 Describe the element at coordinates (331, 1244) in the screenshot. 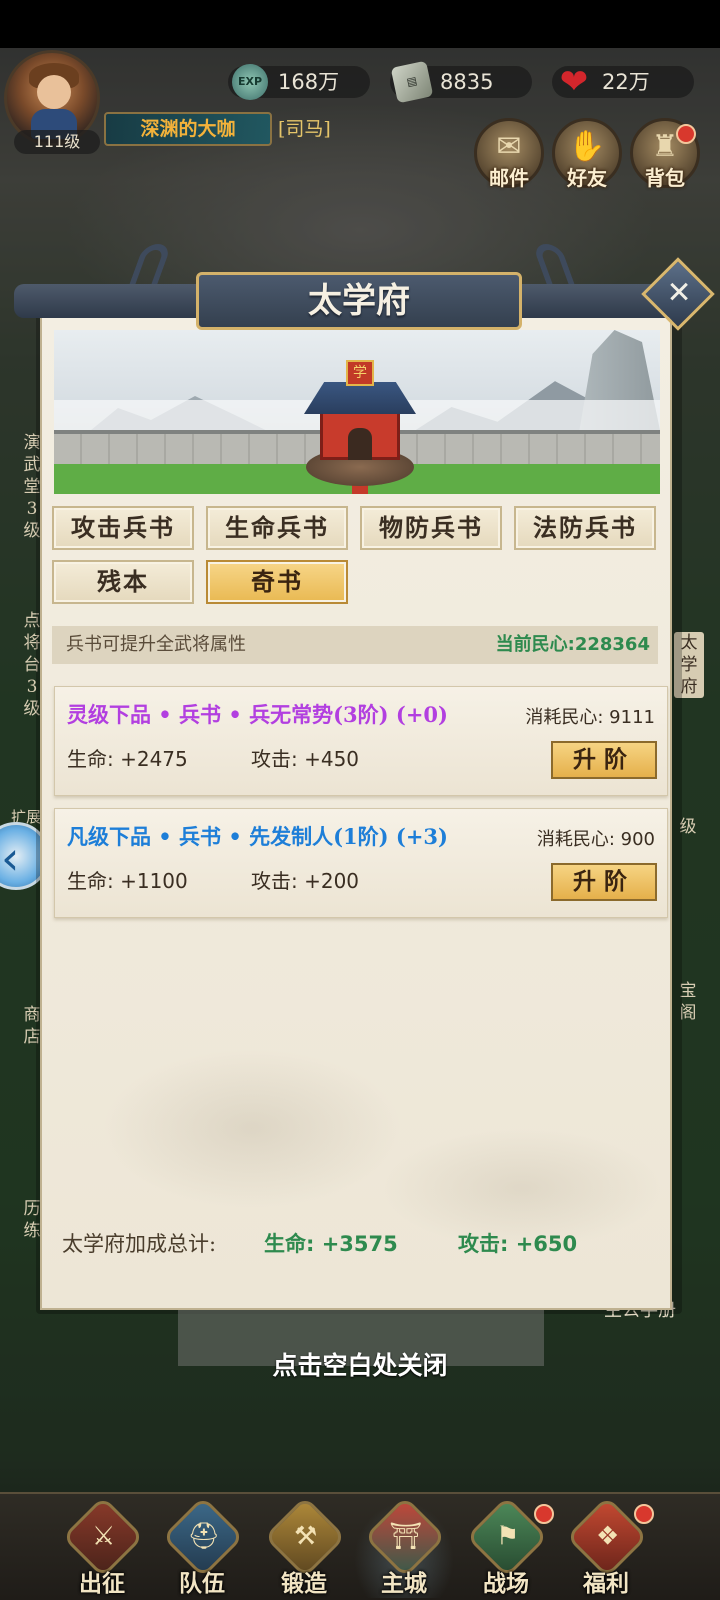

I see `total-hp-bonus: 生命: +3575` at that location.